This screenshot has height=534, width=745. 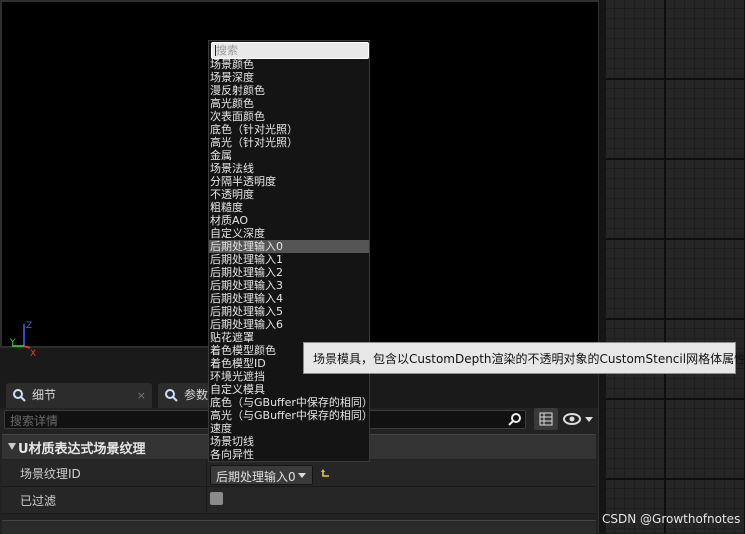 What do you see at coordinates (289, 311) in the screenshot?
I see `dropdown-option: 后期处理输入5` at bounding box center [289, 311].